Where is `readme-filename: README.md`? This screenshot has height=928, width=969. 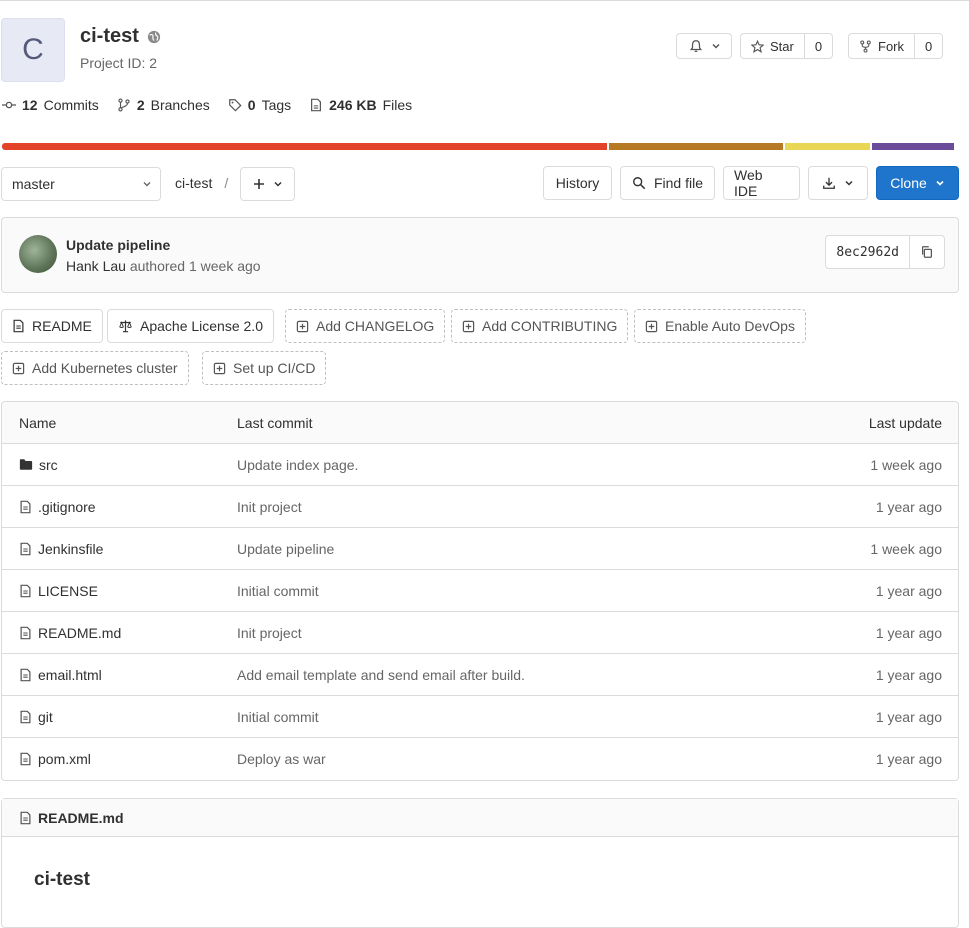
readme-filename: README.md is located at coordinates (81, 818).